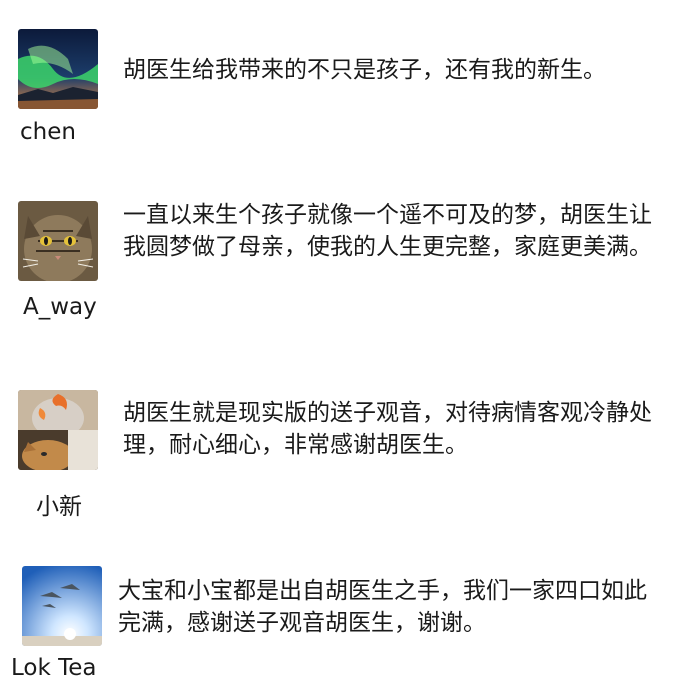  I want to click on user-name: A_way, so click(60, 307).